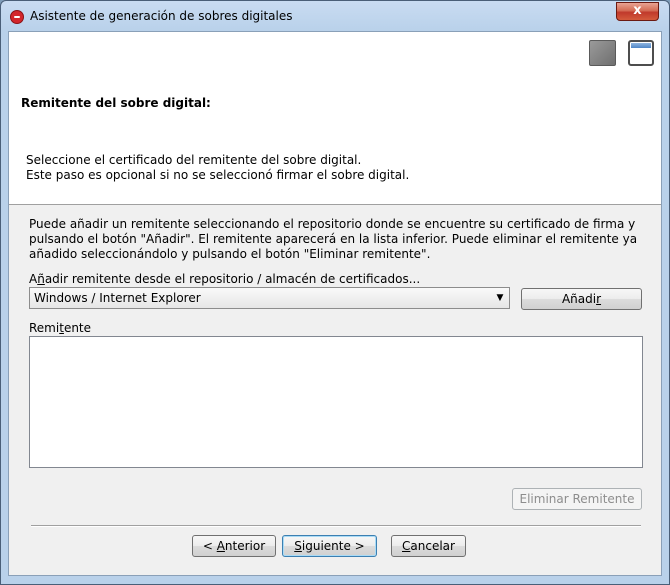 The image size is (670, 585). I want to click on cancel-label-part: ancelar, so click(432, 546).